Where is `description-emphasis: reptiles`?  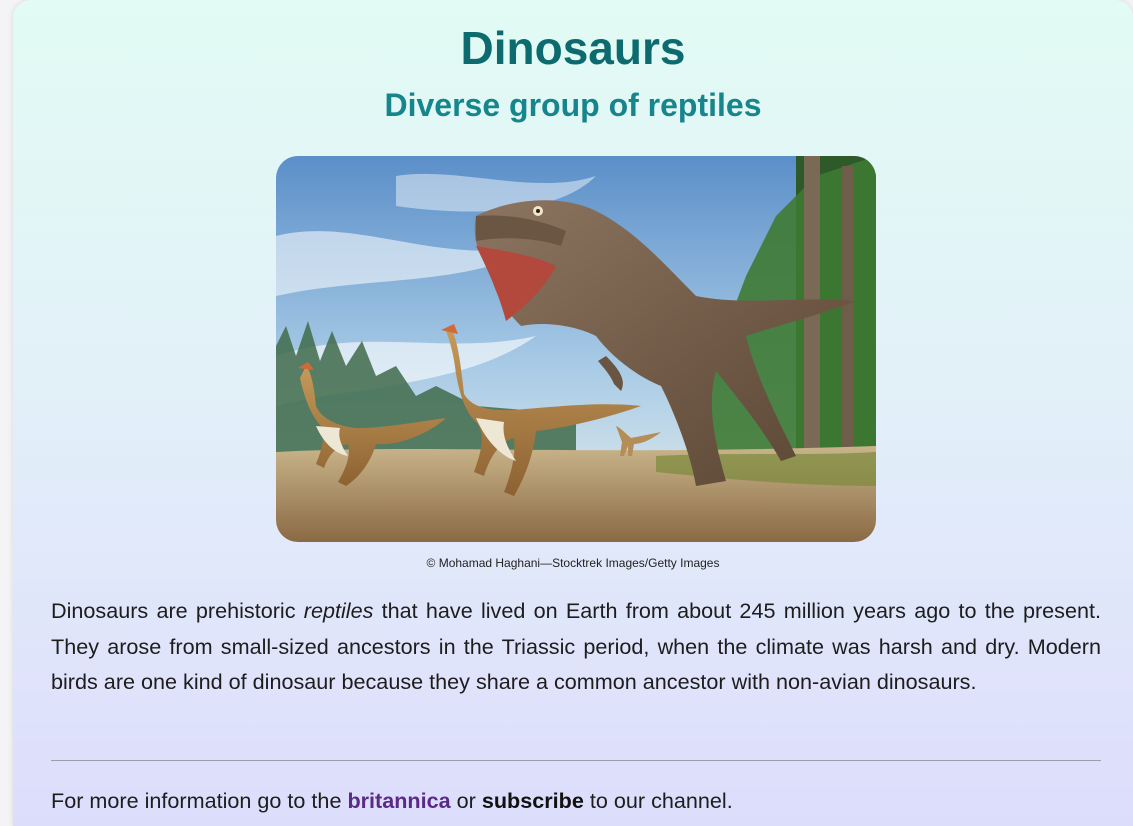
description-emphasis: reptiles is located at coordinates (338, 610).